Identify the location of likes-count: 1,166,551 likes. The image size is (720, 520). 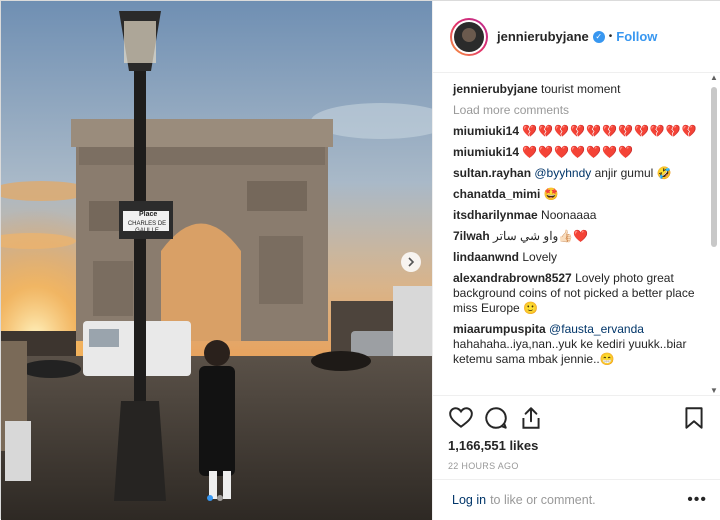
(577, 445).